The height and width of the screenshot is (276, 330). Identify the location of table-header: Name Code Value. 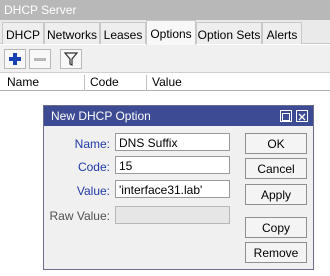
(165, 82).